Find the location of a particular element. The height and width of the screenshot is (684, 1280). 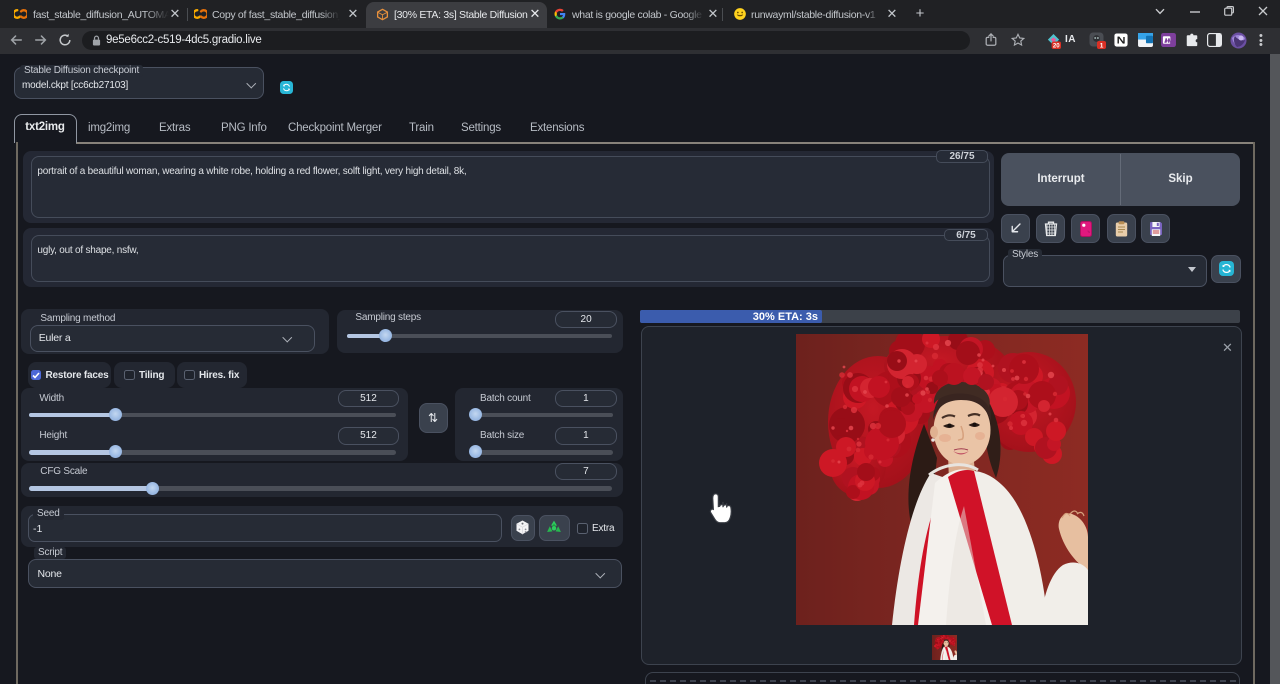

svg-text: 20 is located at coordinates (1056, 45).